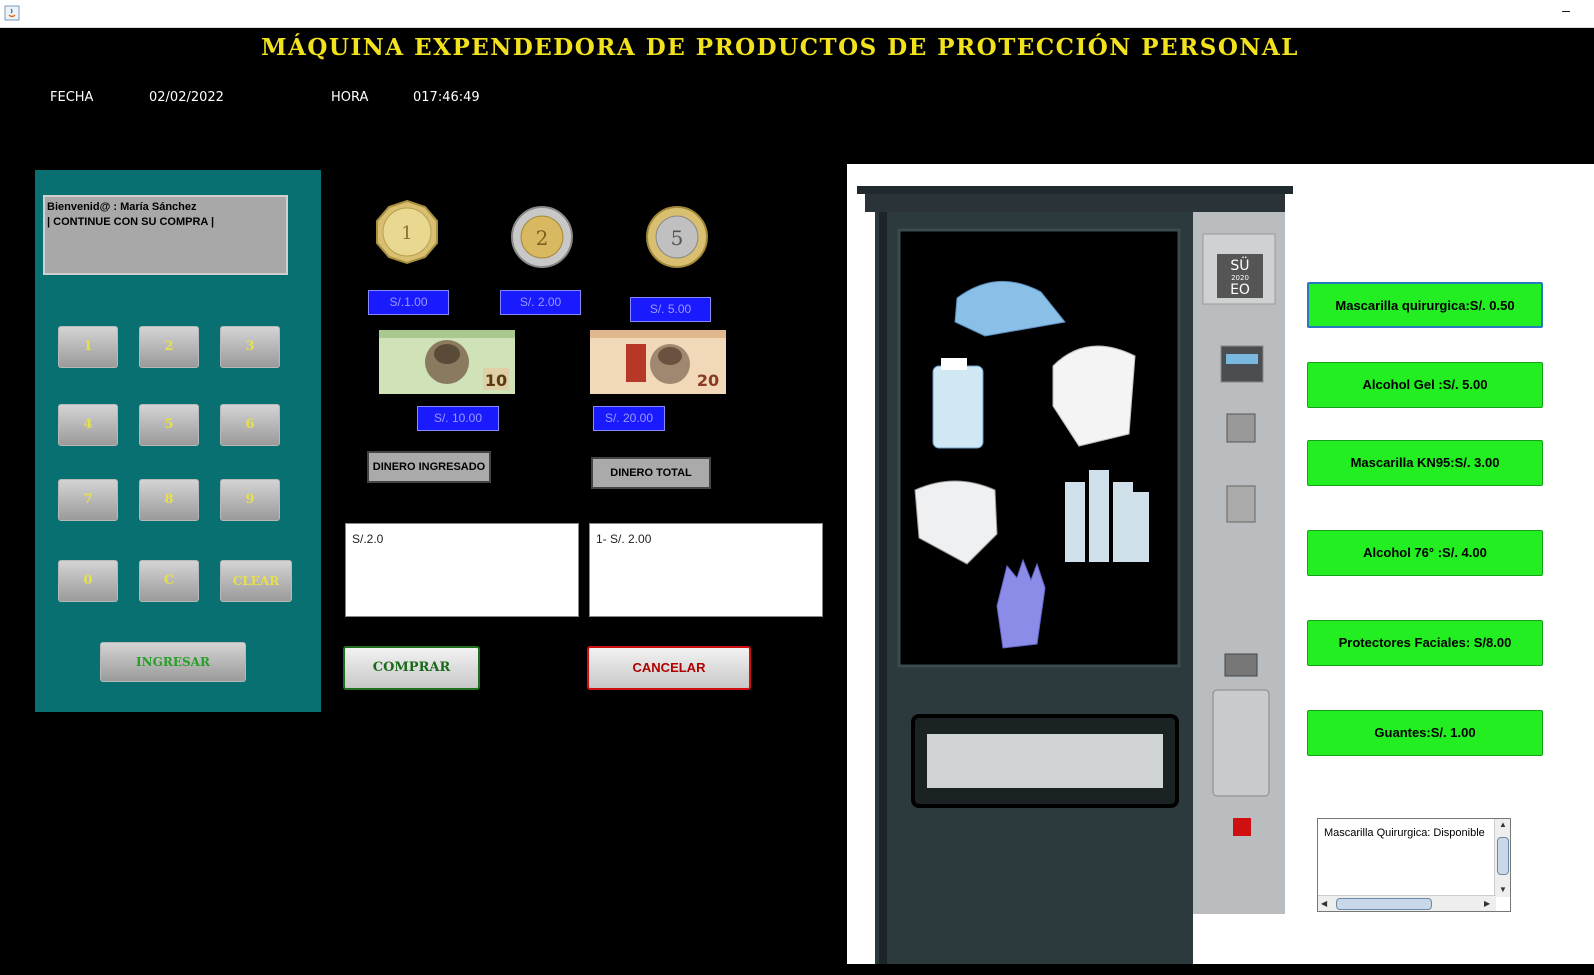  Describe the element at coordinates (350, 97) in the screenshot. I see `hora-label: HORA` at that location.